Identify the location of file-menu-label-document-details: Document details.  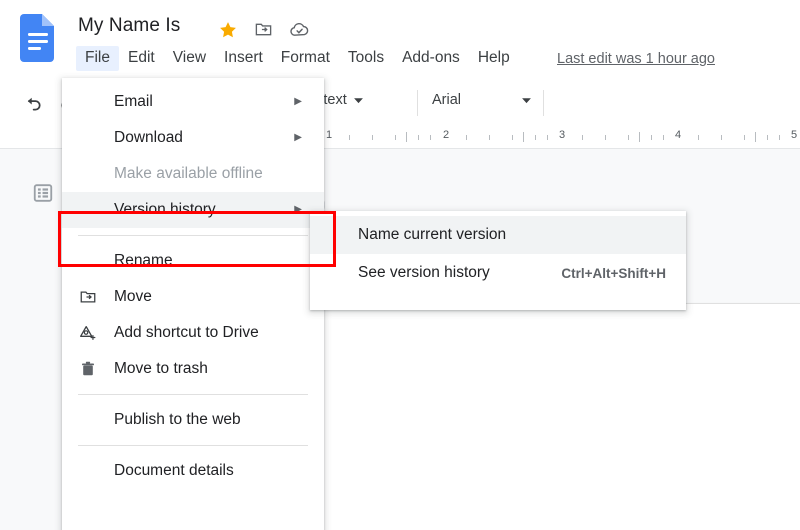
(174, 470).